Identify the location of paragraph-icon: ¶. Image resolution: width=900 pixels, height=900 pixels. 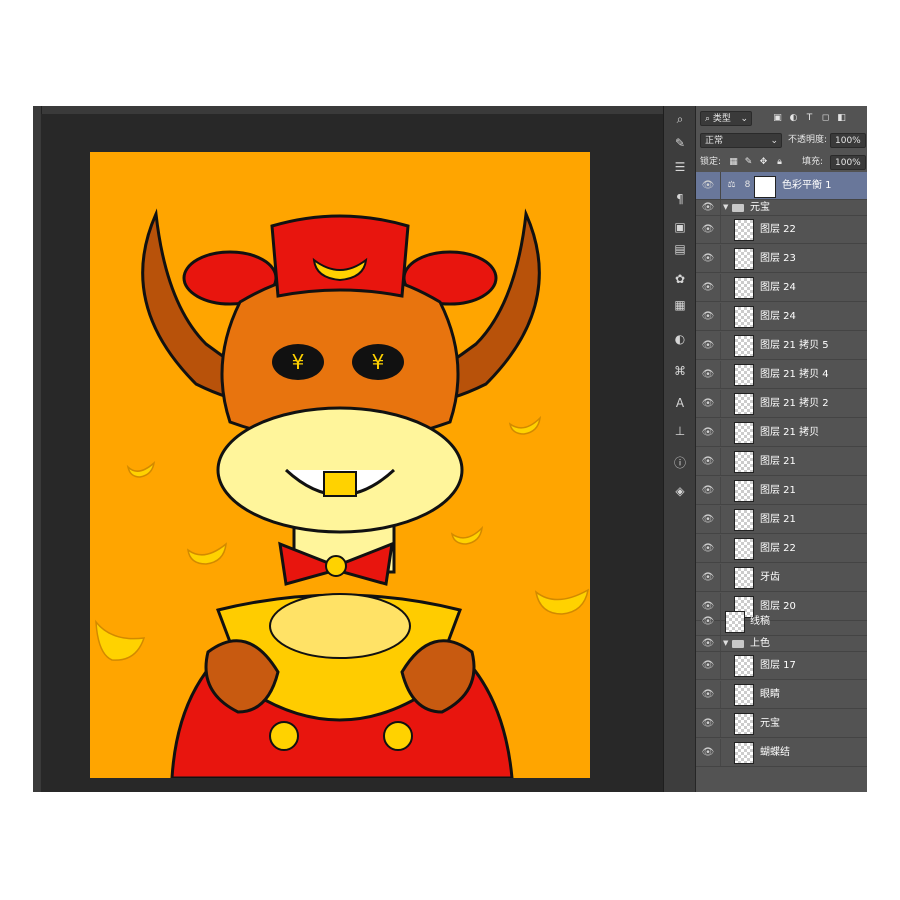
(680, 199).